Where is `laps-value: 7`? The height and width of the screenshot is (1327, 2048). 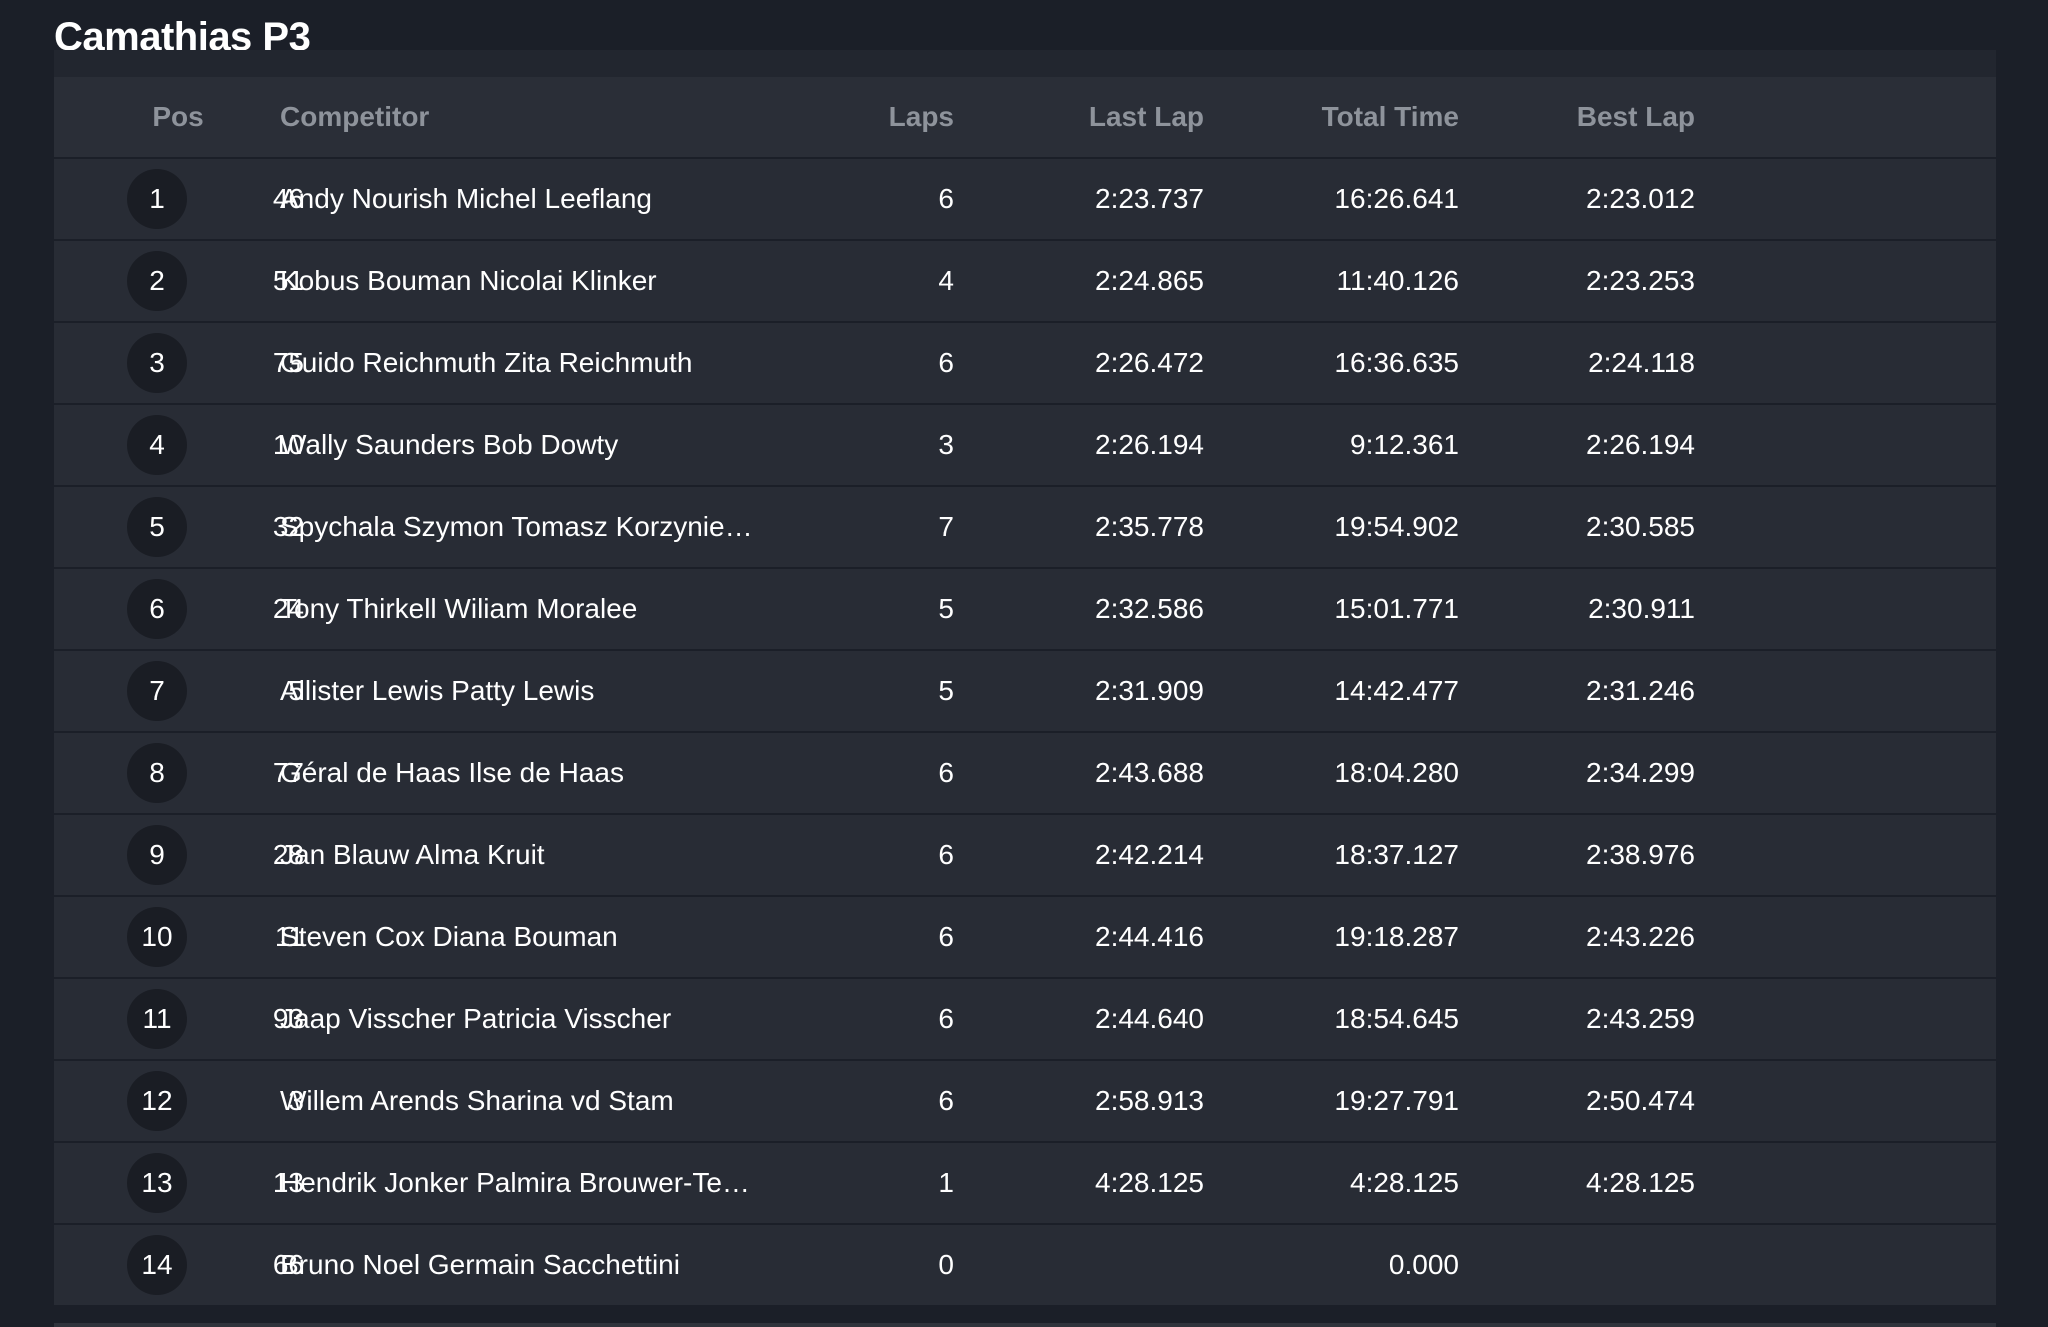 laps-value: 7 is located at coordinates (946, 526).